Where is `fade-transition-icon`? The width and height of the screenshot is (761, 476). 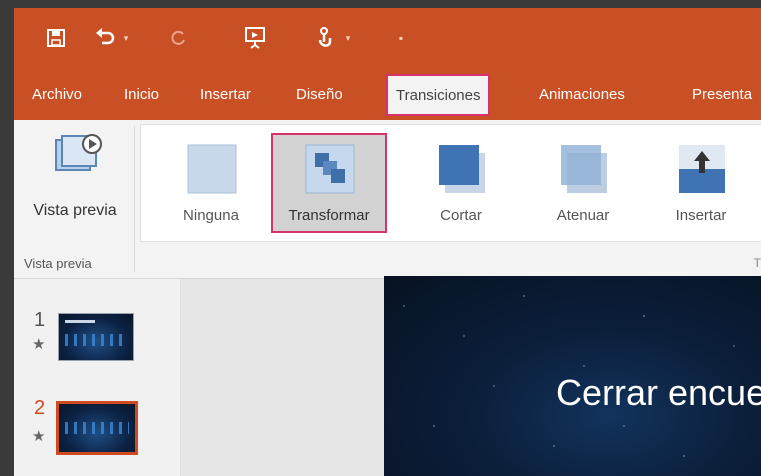
fade-transition-icon is located at coordinates (584, 169).